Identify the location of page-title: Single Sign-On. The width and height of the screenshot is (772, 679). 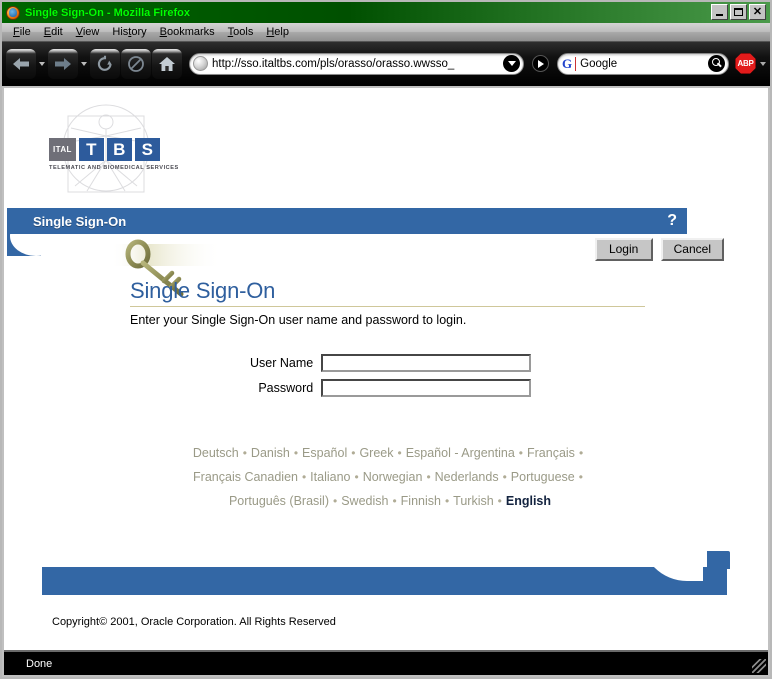
(203, 290).